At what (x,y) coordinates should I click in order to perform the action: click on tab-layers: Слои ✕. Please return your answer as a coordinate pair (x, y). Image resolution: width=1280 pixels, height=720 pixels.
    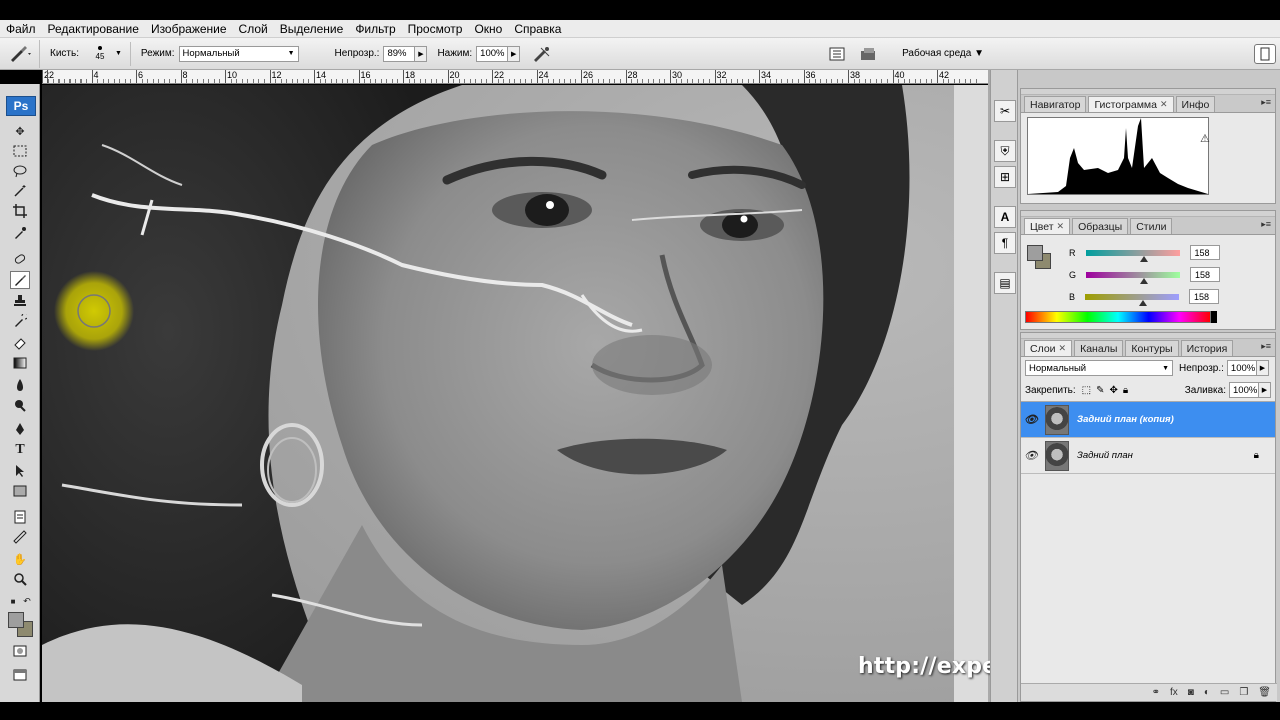
    Looking at the image, I should click on (1048, 348).